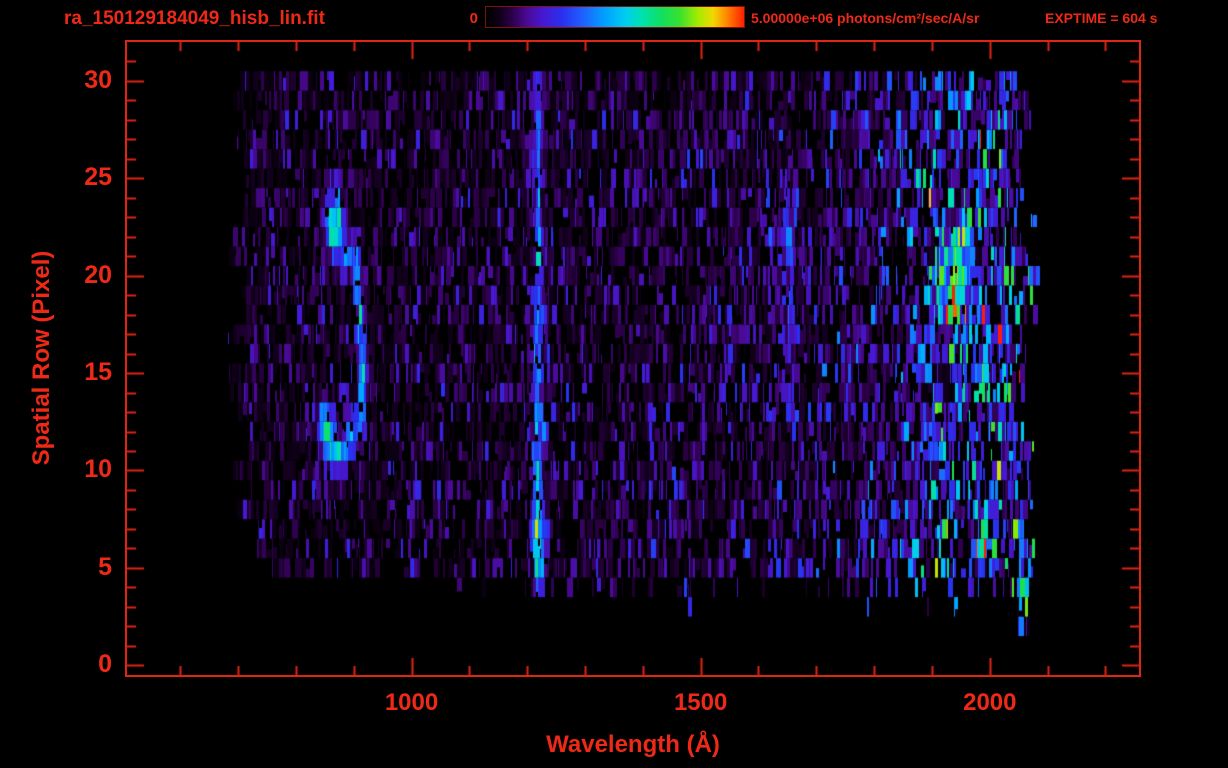 This screenshot has width=1228, height=768. I want to click on image-title: ra_150129184049_hisb_lin.fit, so click(194, 18).